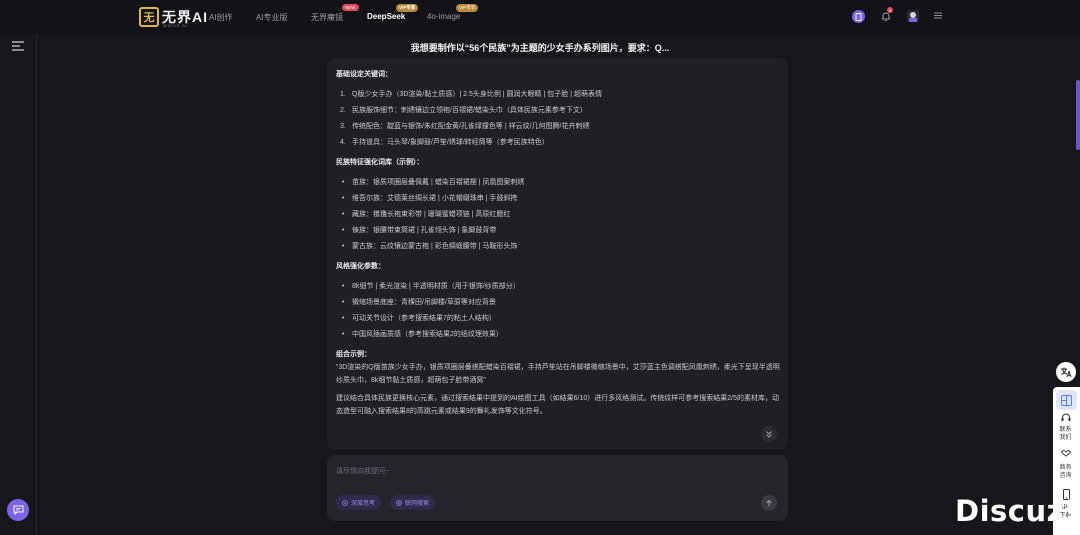 This screenshot has height=535, width=1080. Describe the element at coordinates (1066, 417) in the screenshot. I see `headset-icon` at that location.